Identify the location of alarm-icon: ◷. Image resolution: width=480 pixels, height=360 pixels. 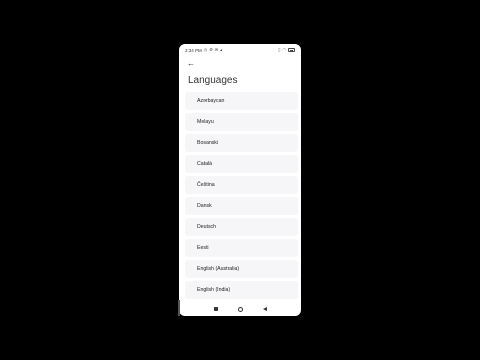
(205, 49).